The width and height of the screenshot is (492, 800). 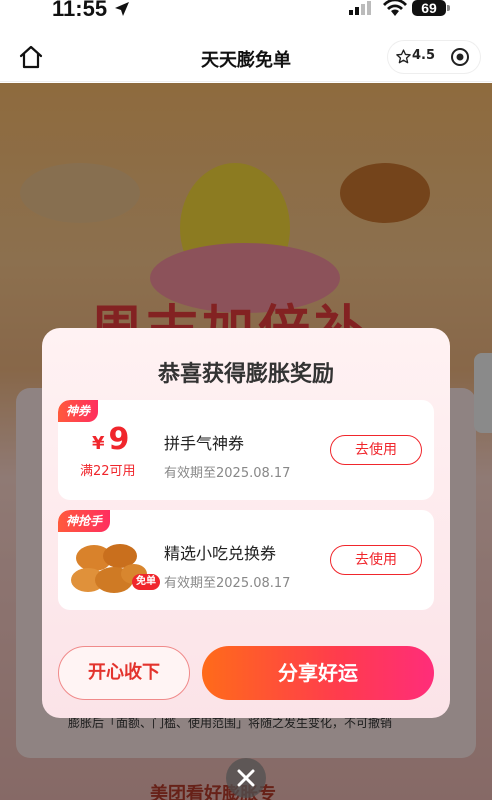 What do you see at coordinates (122, 9) in the screenshot?
I see `location-arrow-icon` at bounding box center [122, 9].